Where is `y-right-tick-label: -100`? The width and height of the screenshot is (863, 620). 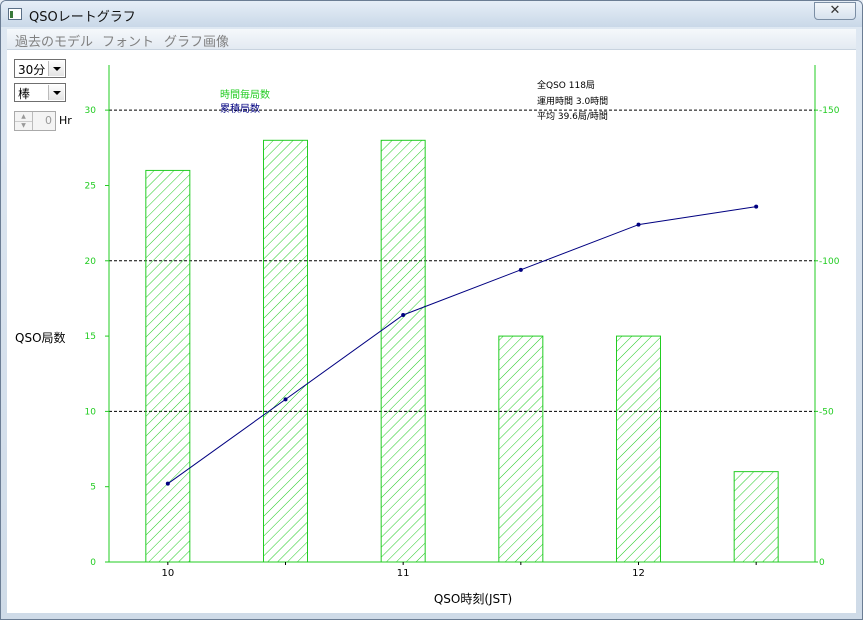
y-right-tick-label: -100 is located at coordinates (829, 262).